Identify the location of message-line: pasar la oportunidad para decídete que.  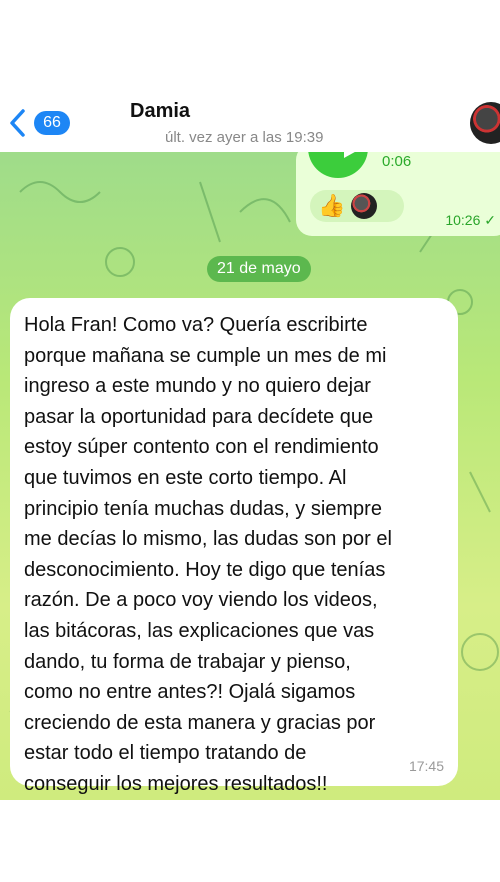
(199, 416).